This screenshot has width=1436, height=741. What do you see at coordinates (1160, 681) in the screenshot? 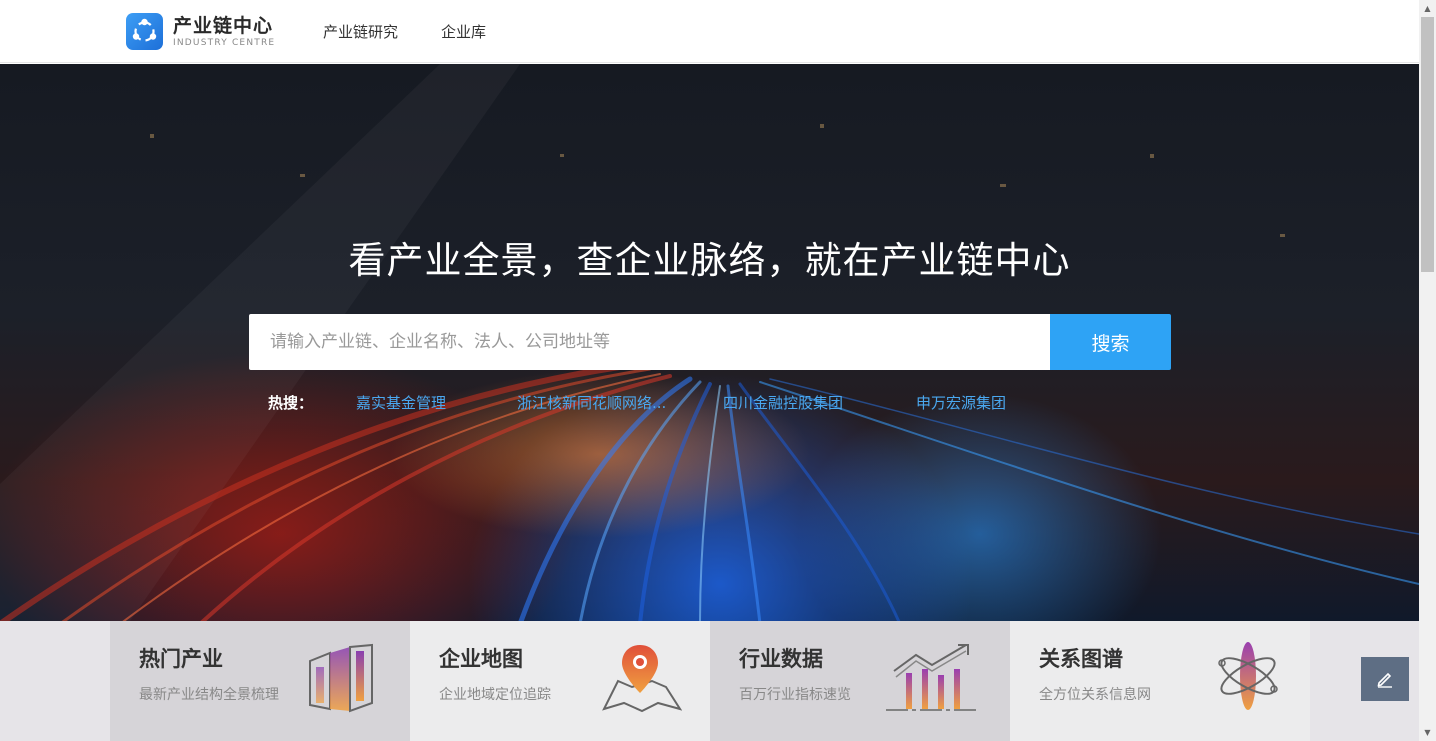
I see `card-relation-graph: 关系图谱 全方位关系信息网` at bounding box center [1160, 681].